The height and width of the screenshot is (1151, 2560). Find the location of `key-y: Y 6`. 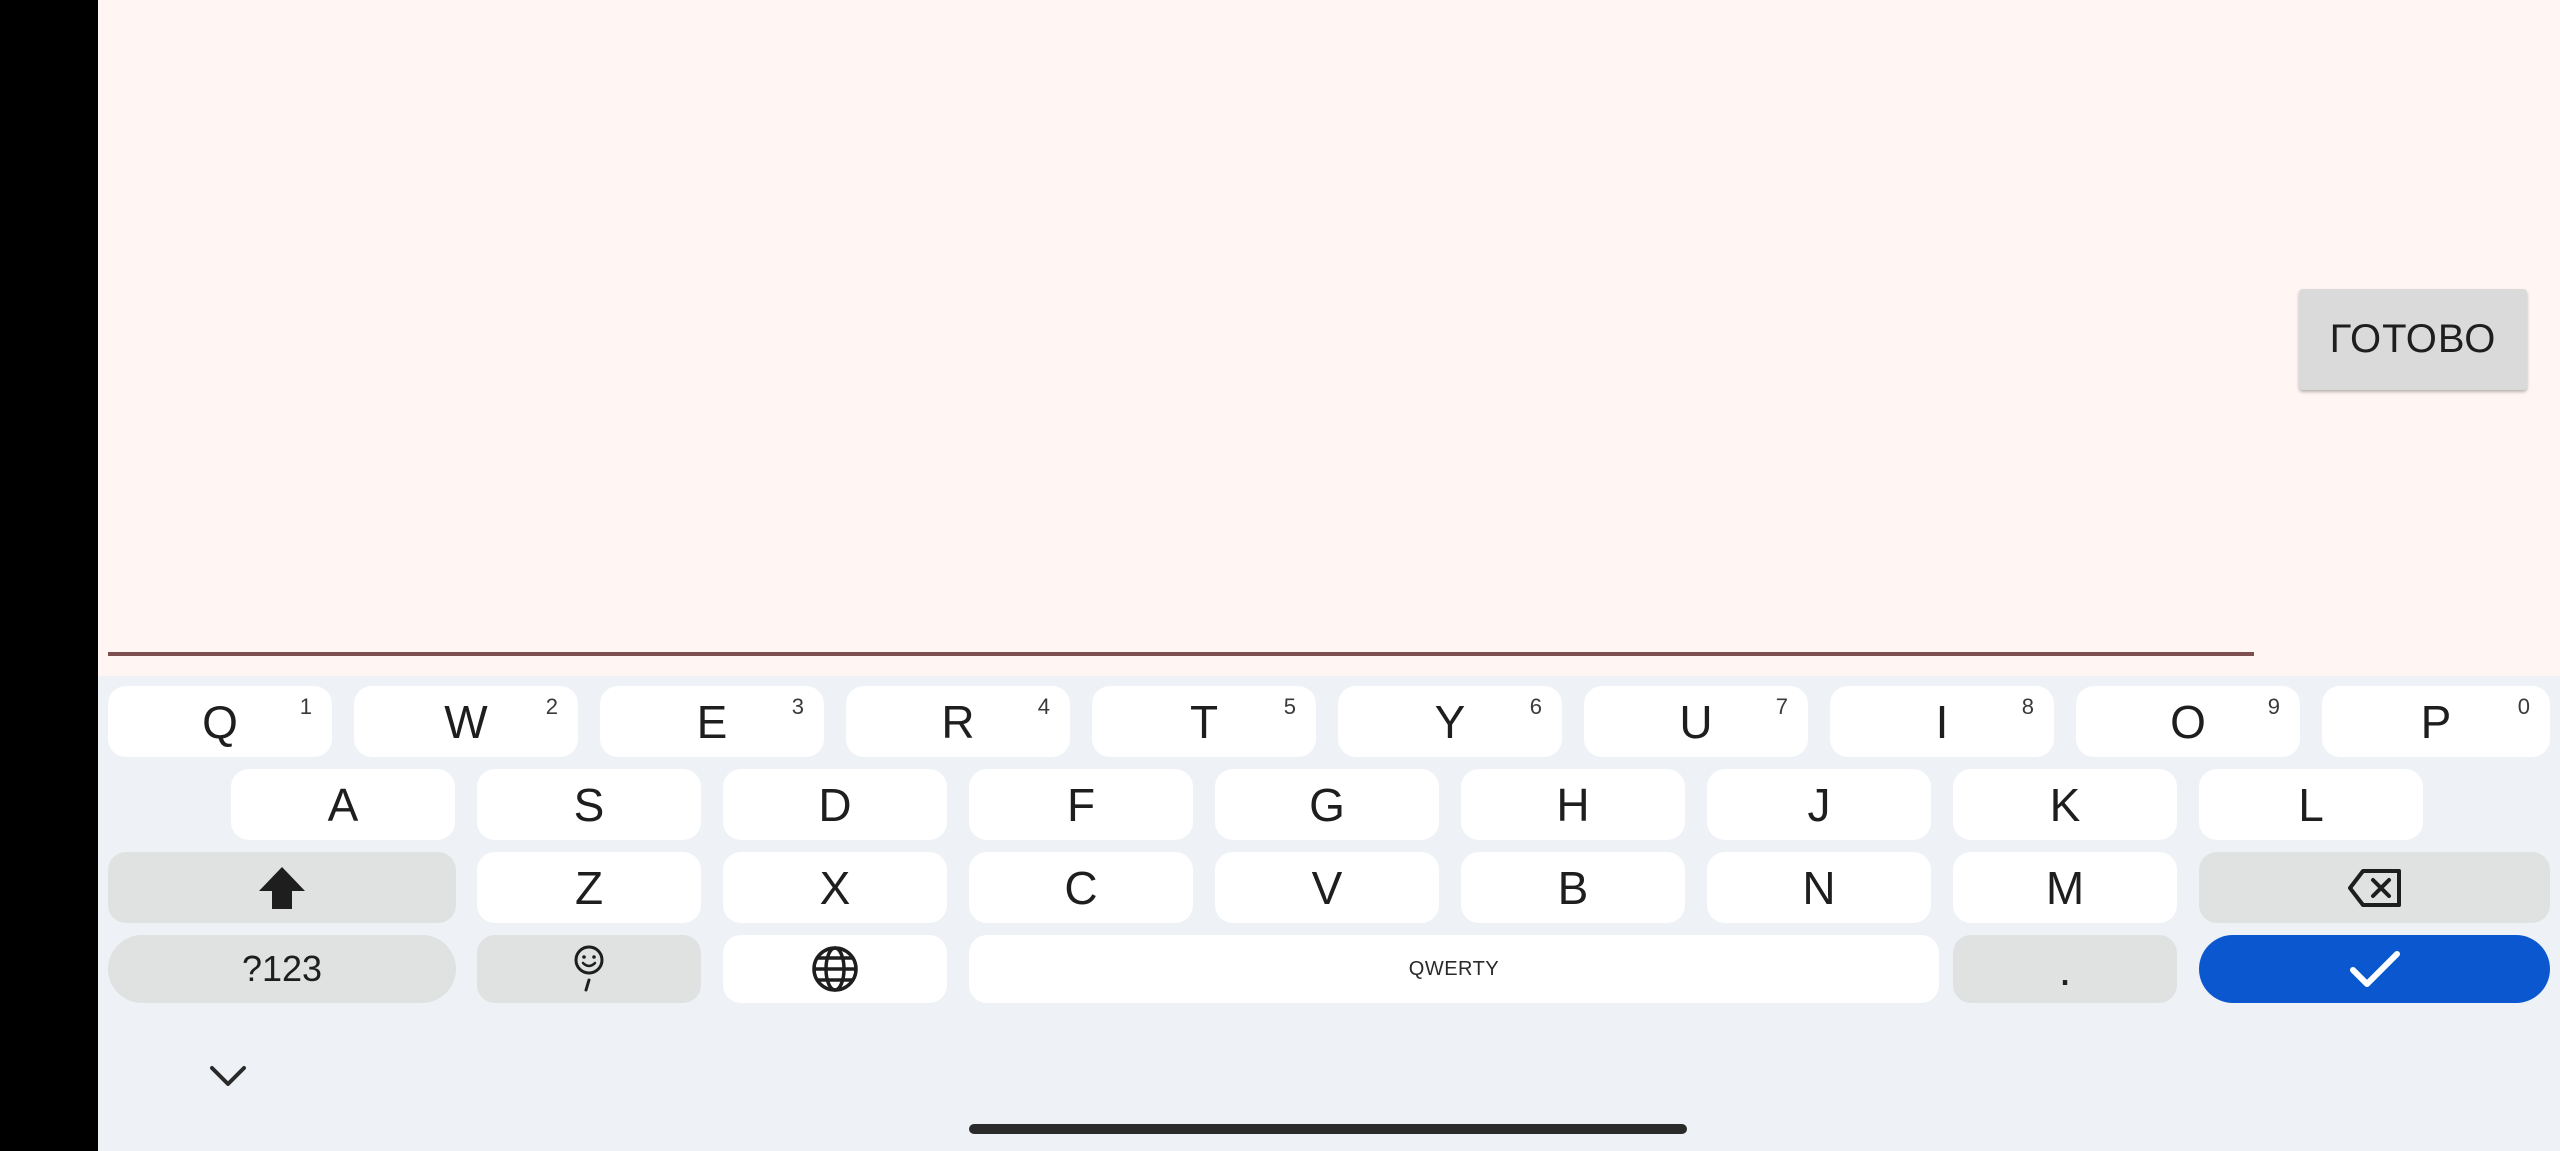

key-y: Y 6 is located at coordinates (1450, 721).